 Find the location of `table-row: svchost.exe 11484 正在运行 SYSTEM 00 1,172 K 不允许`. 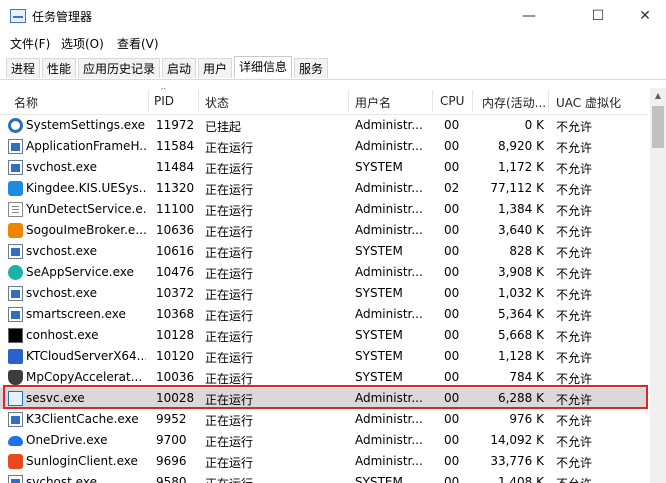

table-row: svchost.exe 11484 正在运行 SYSTEM 00 1,172 K 不允许 is located at coordinates (324, 167).